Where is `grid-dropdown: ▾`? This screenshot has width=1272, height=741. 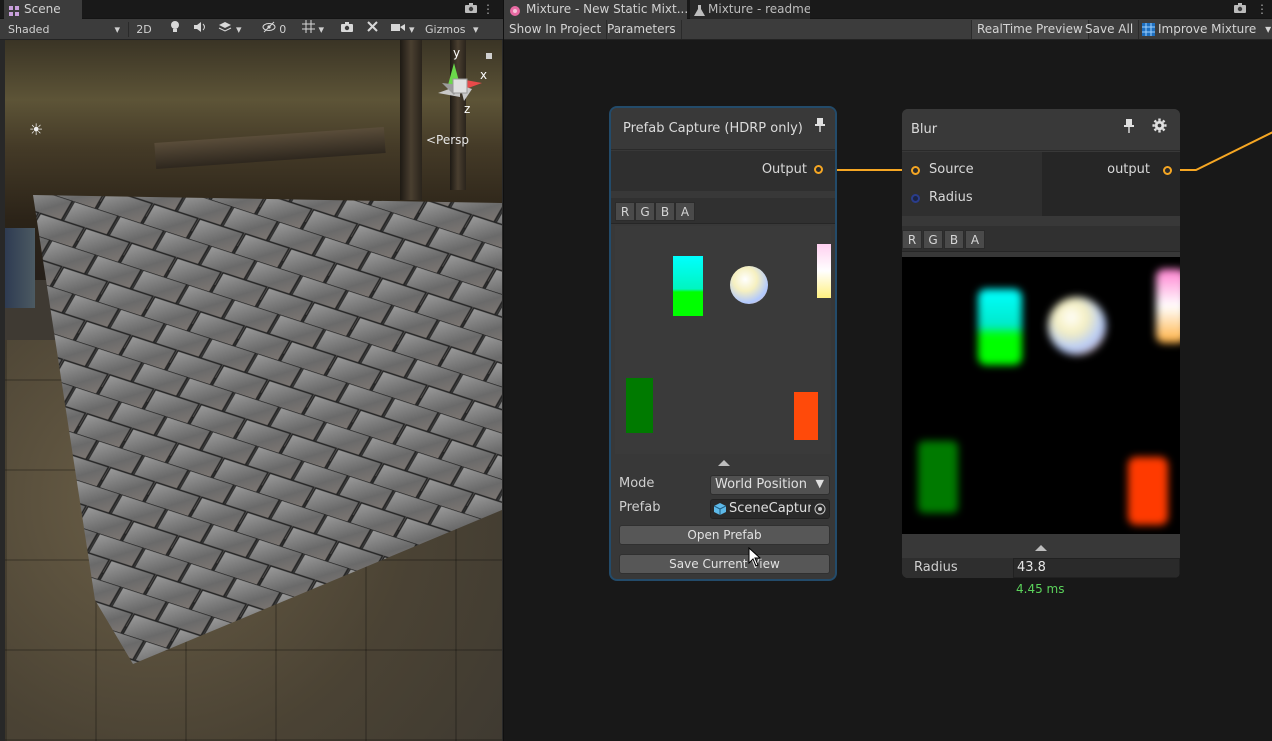
grid-dropdown: ▾ is located at coordinates (313, 29).